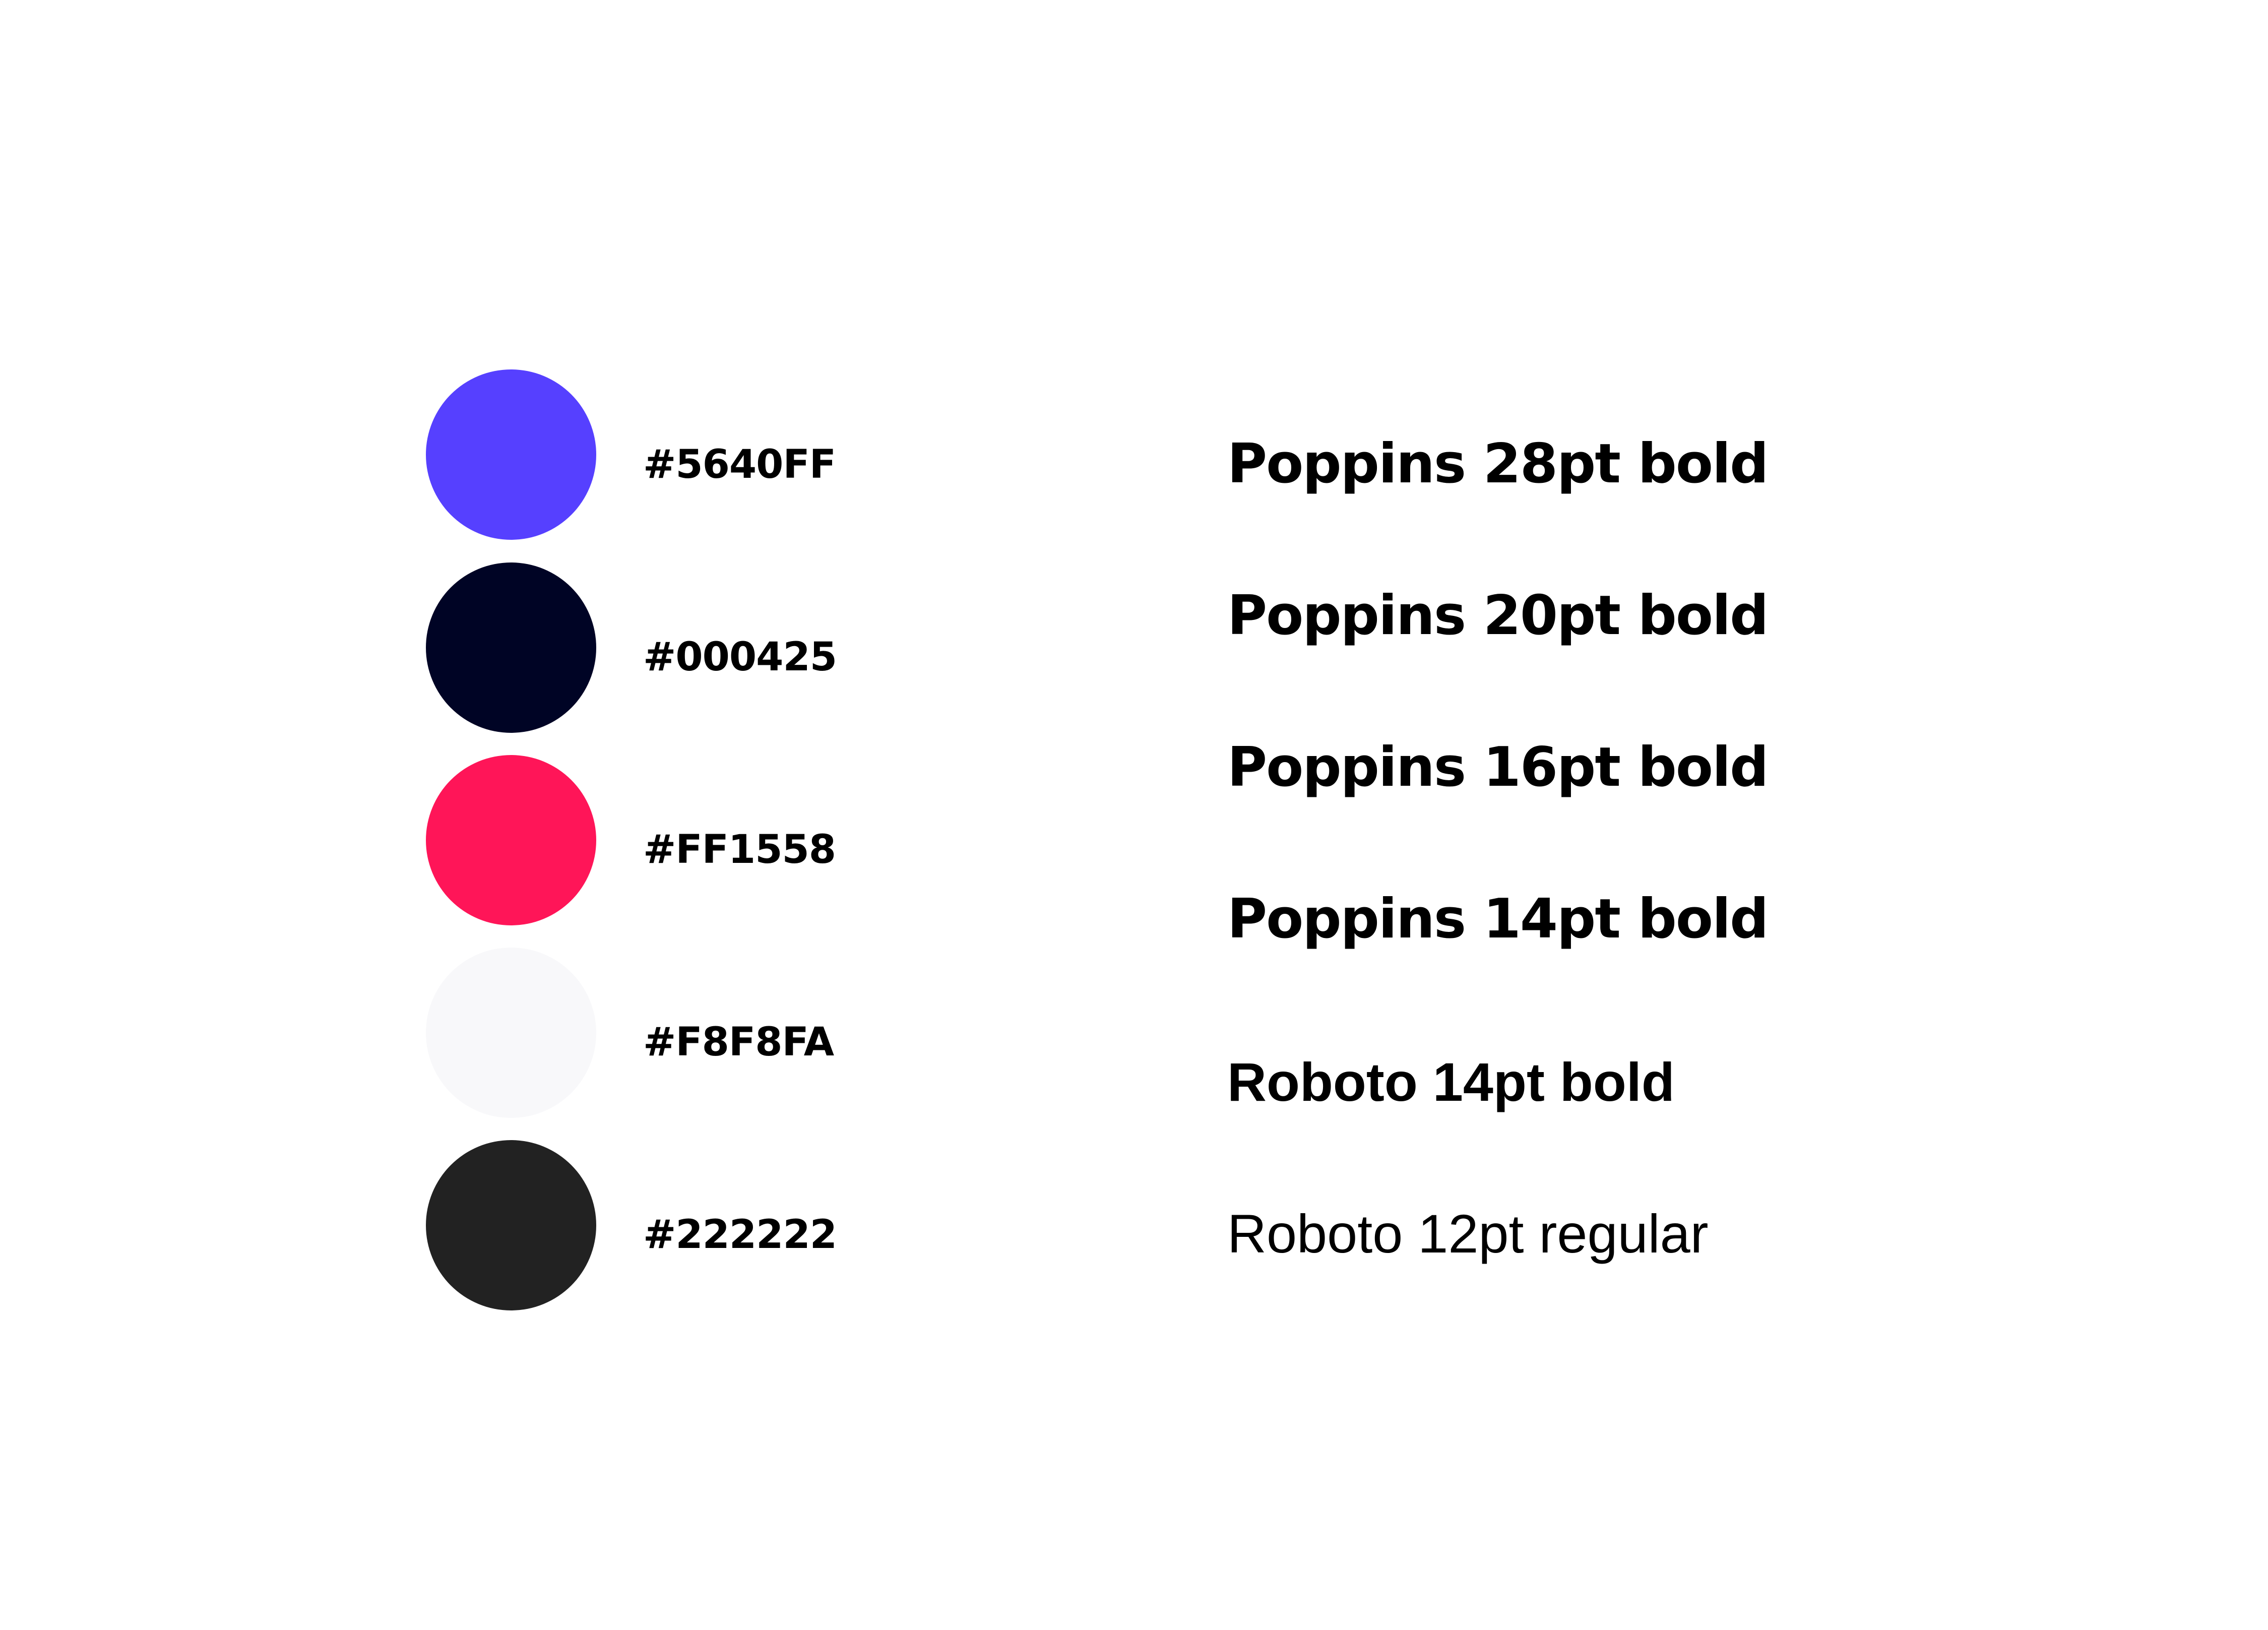 This screenshot has height=1630, width=2268. Describe the element at coordinates (511, 1225) in the screenshot. I see `color-swatch-charcoal` at that location.